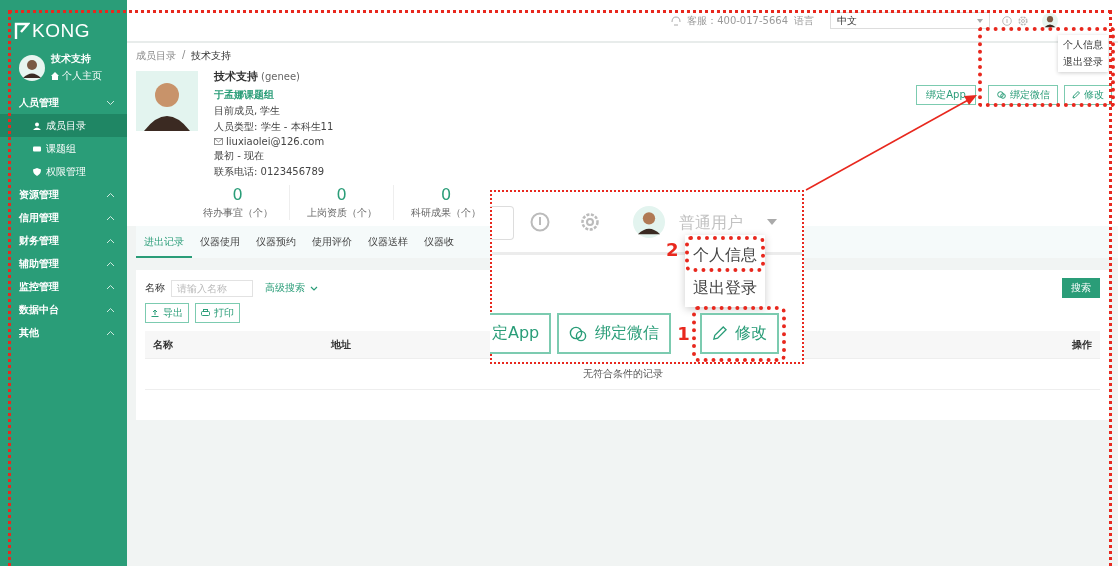 The width and height of the screenshot is (1118, 566). What do you see at coordinates (167, 313) in the screenshot?
I see `export-button: 导出` at bounding box center [167, 313].